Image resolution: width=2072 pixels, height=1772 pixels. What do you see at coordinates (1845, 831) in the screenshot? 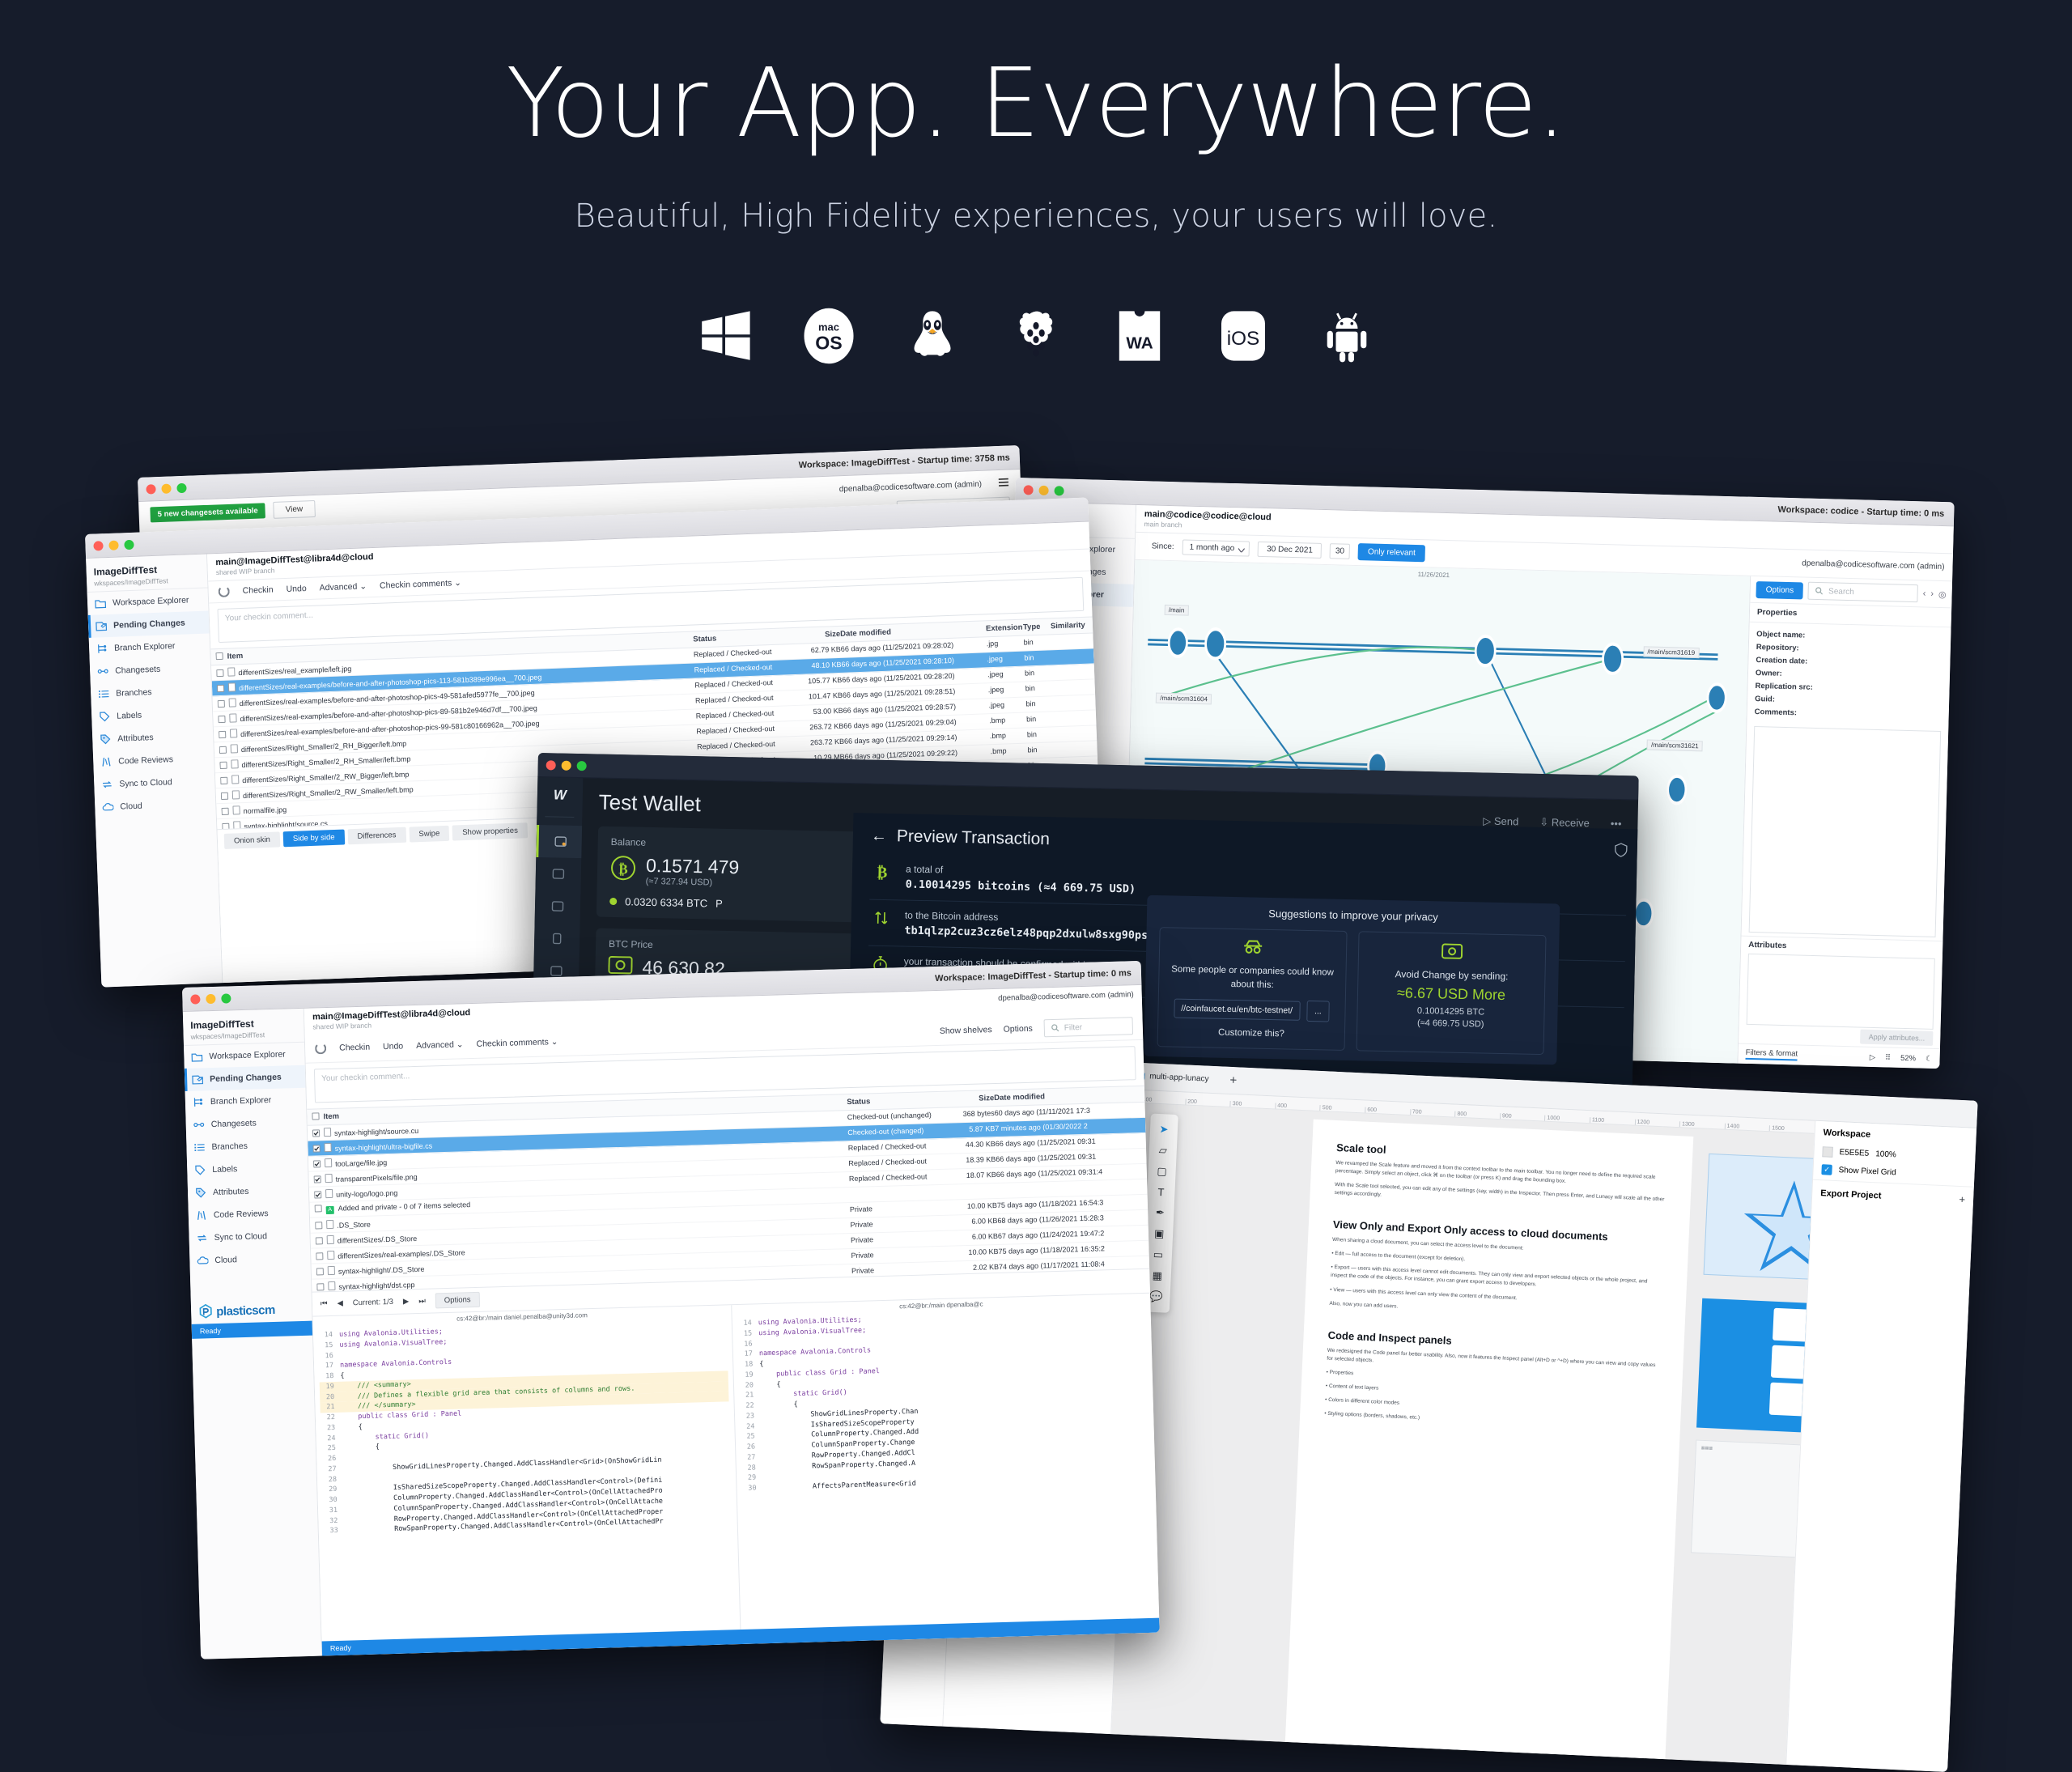
I see `comments-box` at bounding box center [1845, 831].